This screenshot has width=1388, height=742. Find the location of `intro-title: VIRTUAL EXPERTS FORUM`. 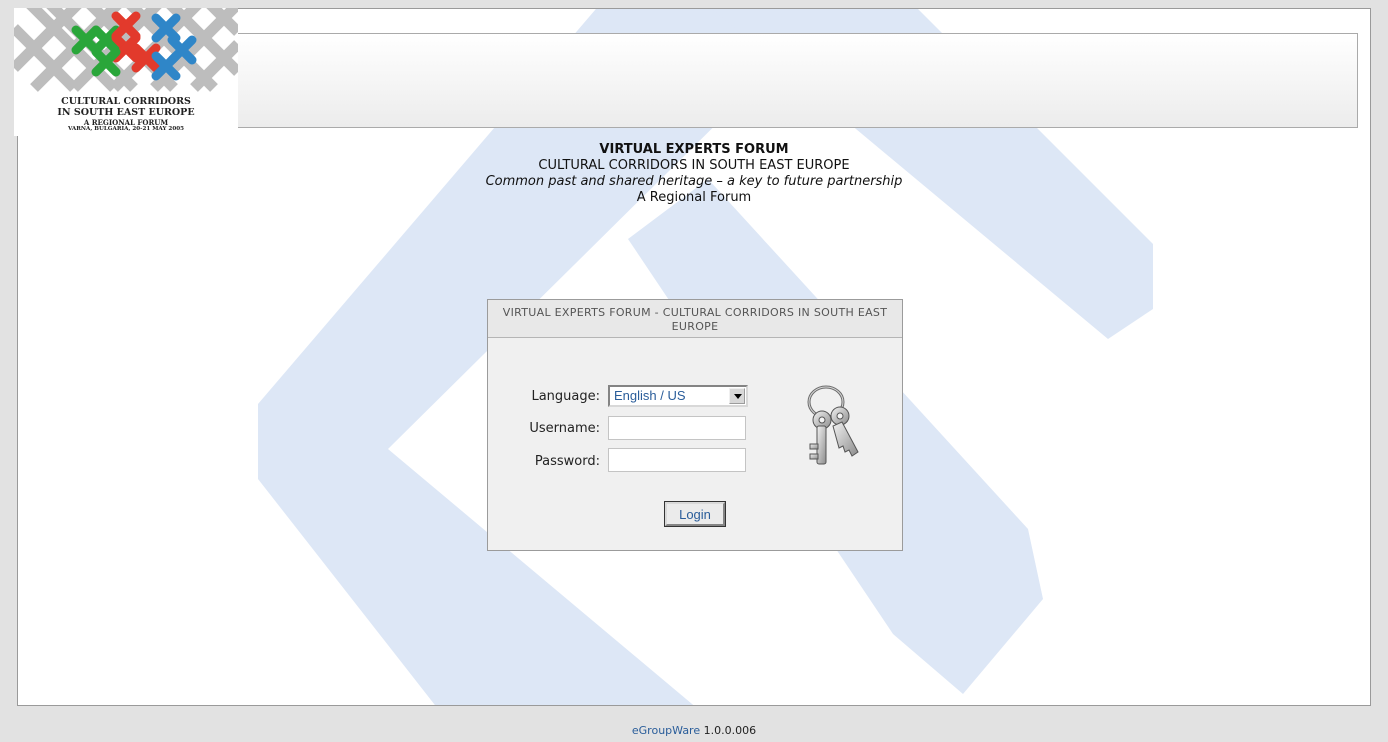

intro-title: VIRTUAL EXPERTS FORUM is located at coordinates (694, 149).